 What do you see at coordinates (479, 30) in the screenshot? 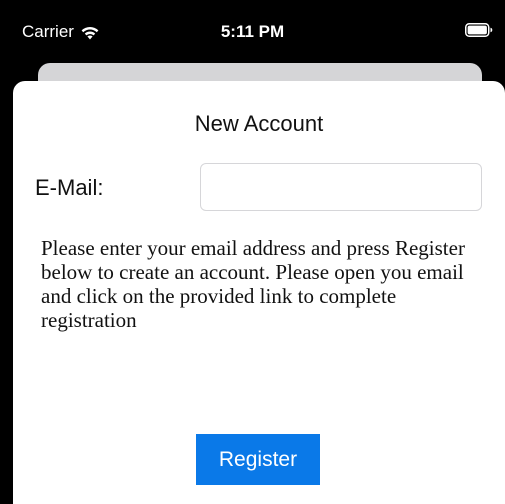
I see `battery-icon` at bounding box center [479, 30].